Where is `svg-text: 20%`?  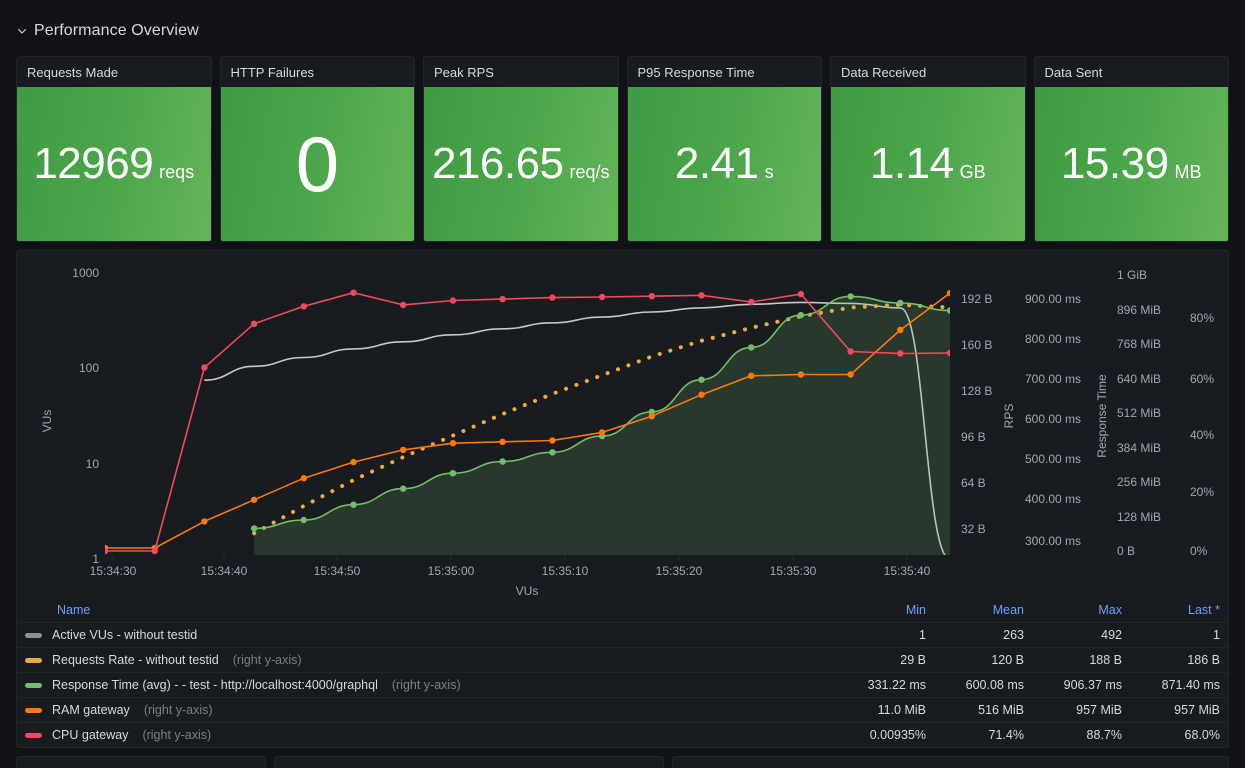
svg-text: 20% is located at coordinates (1202, 492).